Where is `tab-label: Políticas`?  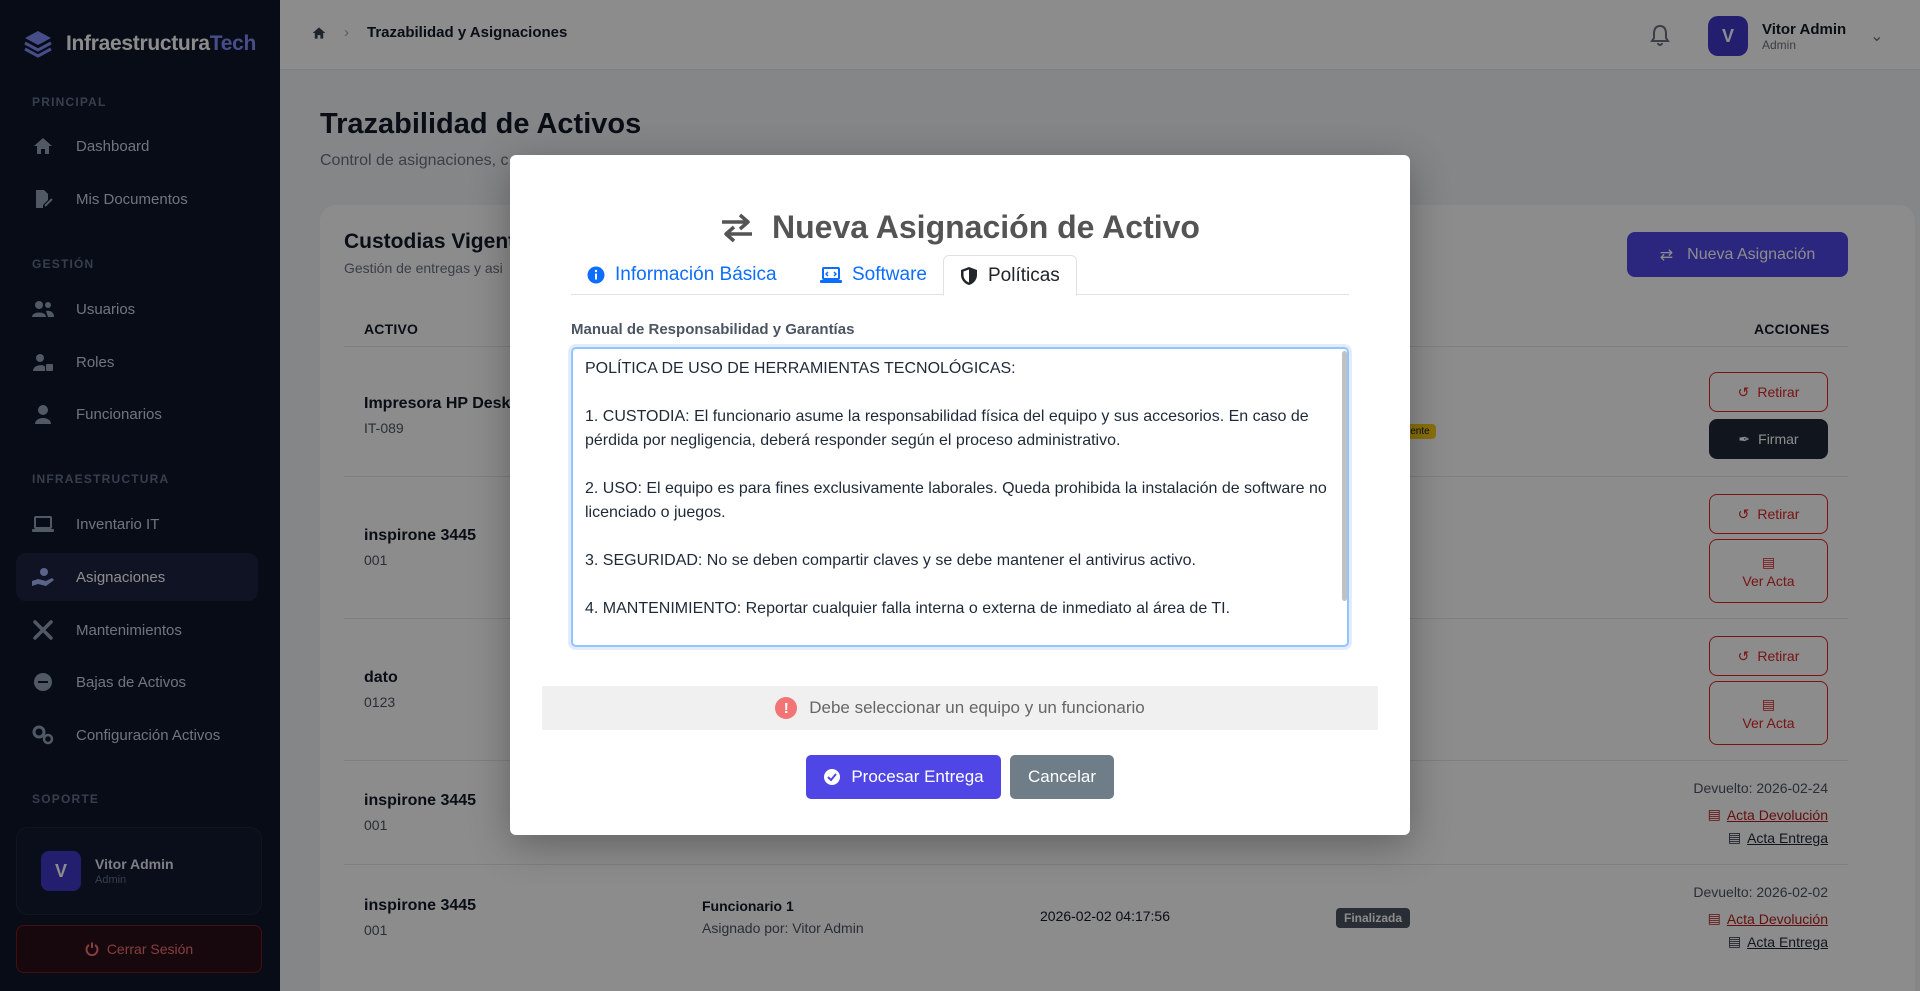 tab-label: Políticas is located at coordinates (1024, 275).